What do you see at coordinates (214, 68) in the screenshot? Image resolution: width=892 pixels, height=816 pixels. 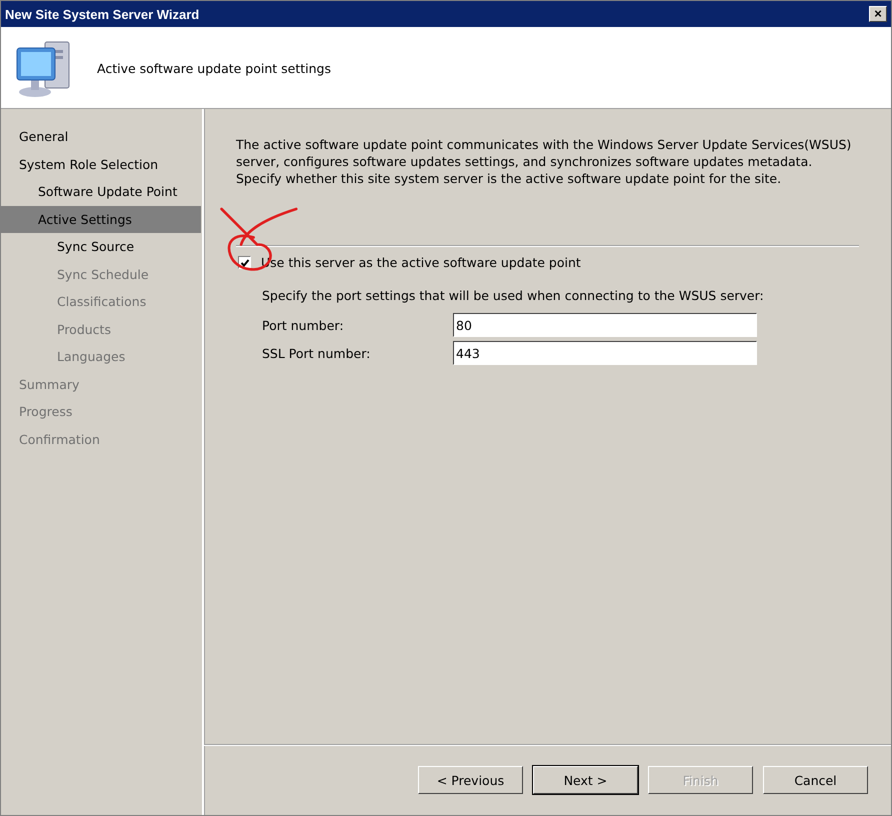 I see `page-heading: Active software update point settings` at bounding box center [214, 68].